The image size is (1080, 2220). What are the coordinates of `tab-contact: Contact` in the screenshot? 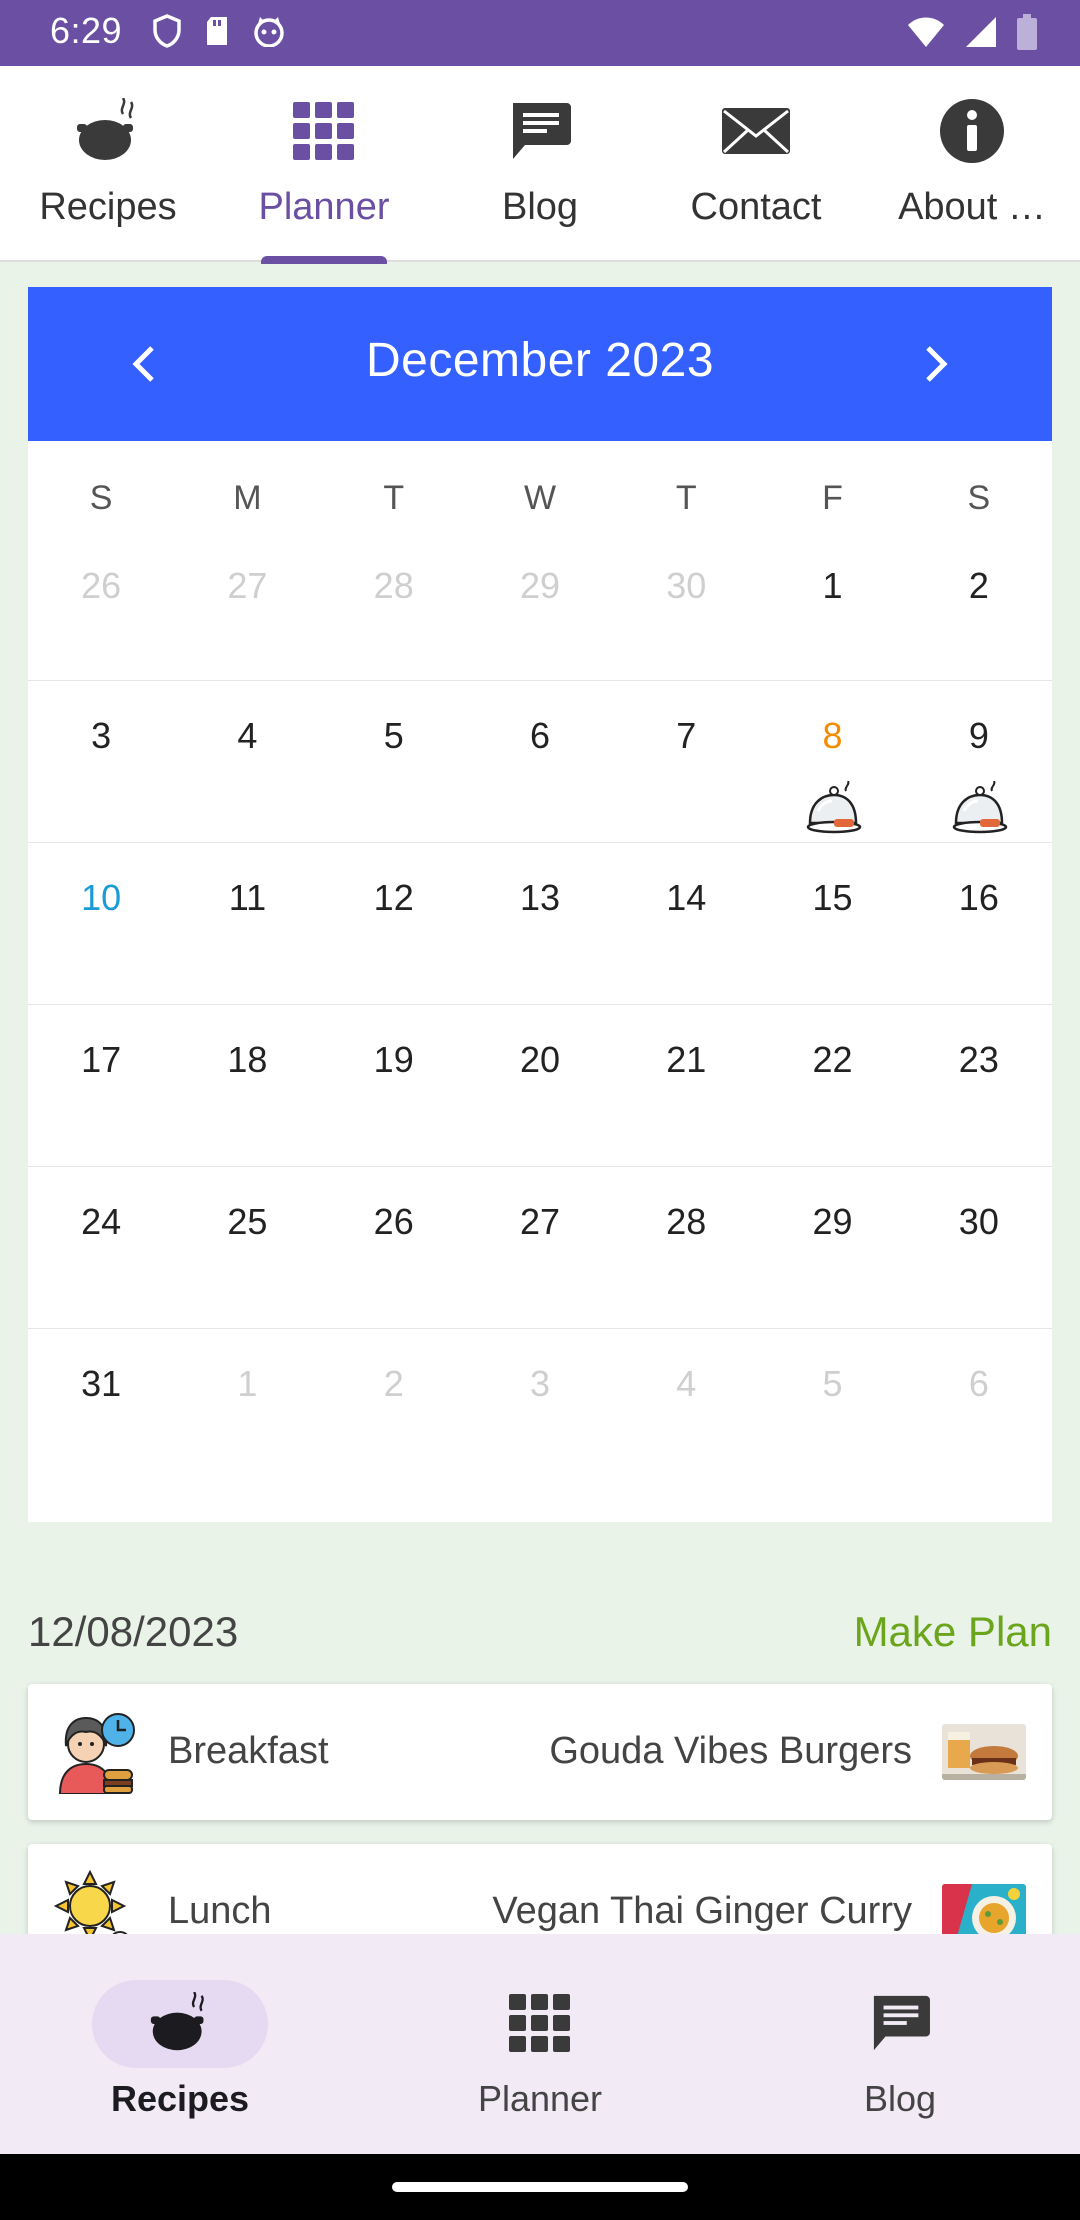 It's located at (756, 164).